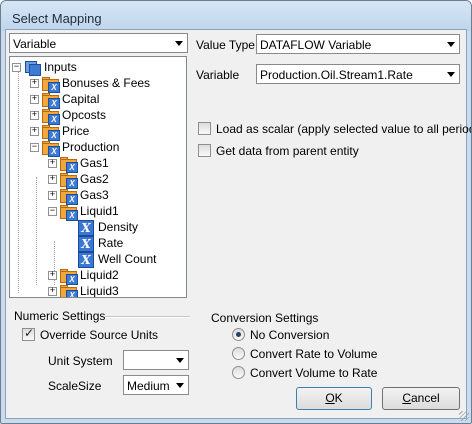  I want to click on variable-combo: Production.Oil.Stream1.Rate, so click(358, 74).